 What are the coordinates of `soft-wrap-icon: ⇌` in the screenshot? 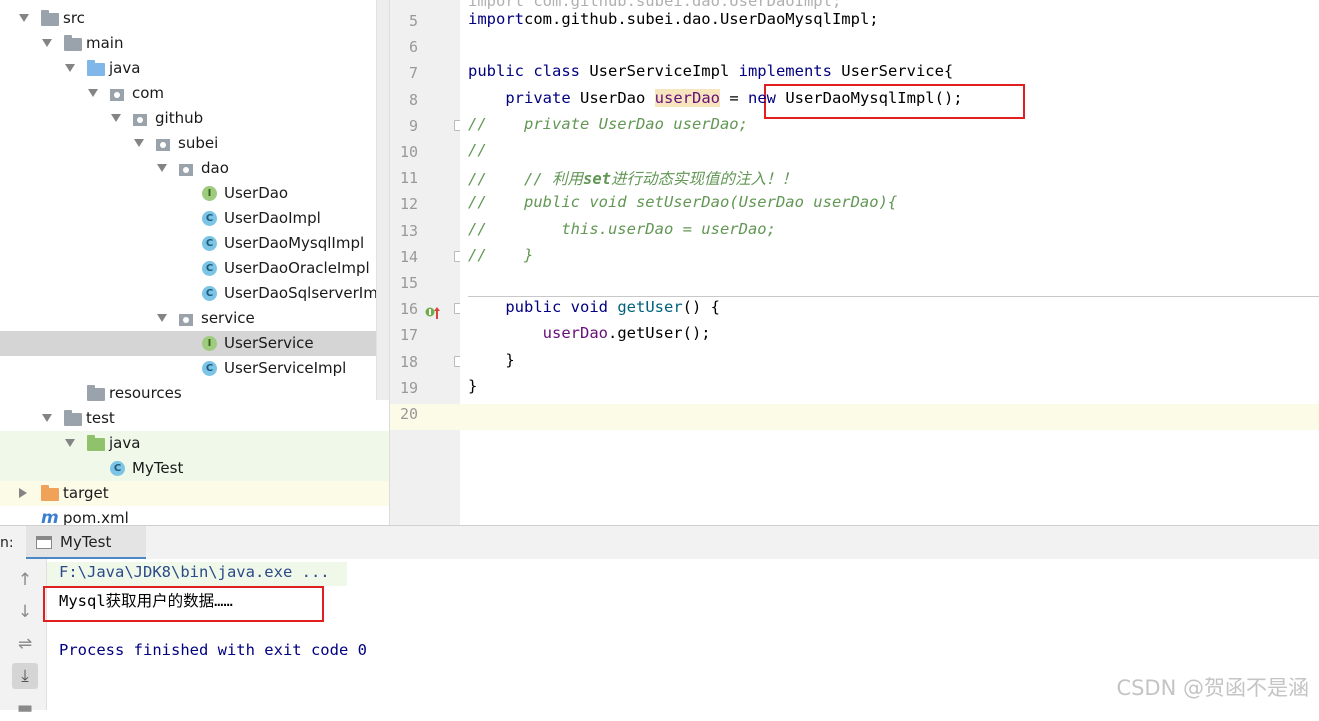 It's located at (25, 644).